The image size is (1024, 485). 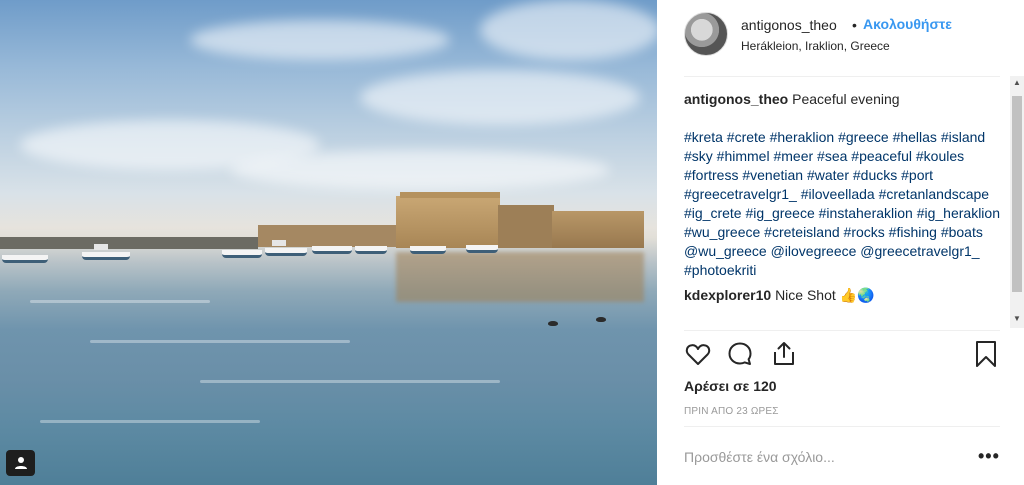 I want to click on bookmark-icon, so click(x=986, y=354).